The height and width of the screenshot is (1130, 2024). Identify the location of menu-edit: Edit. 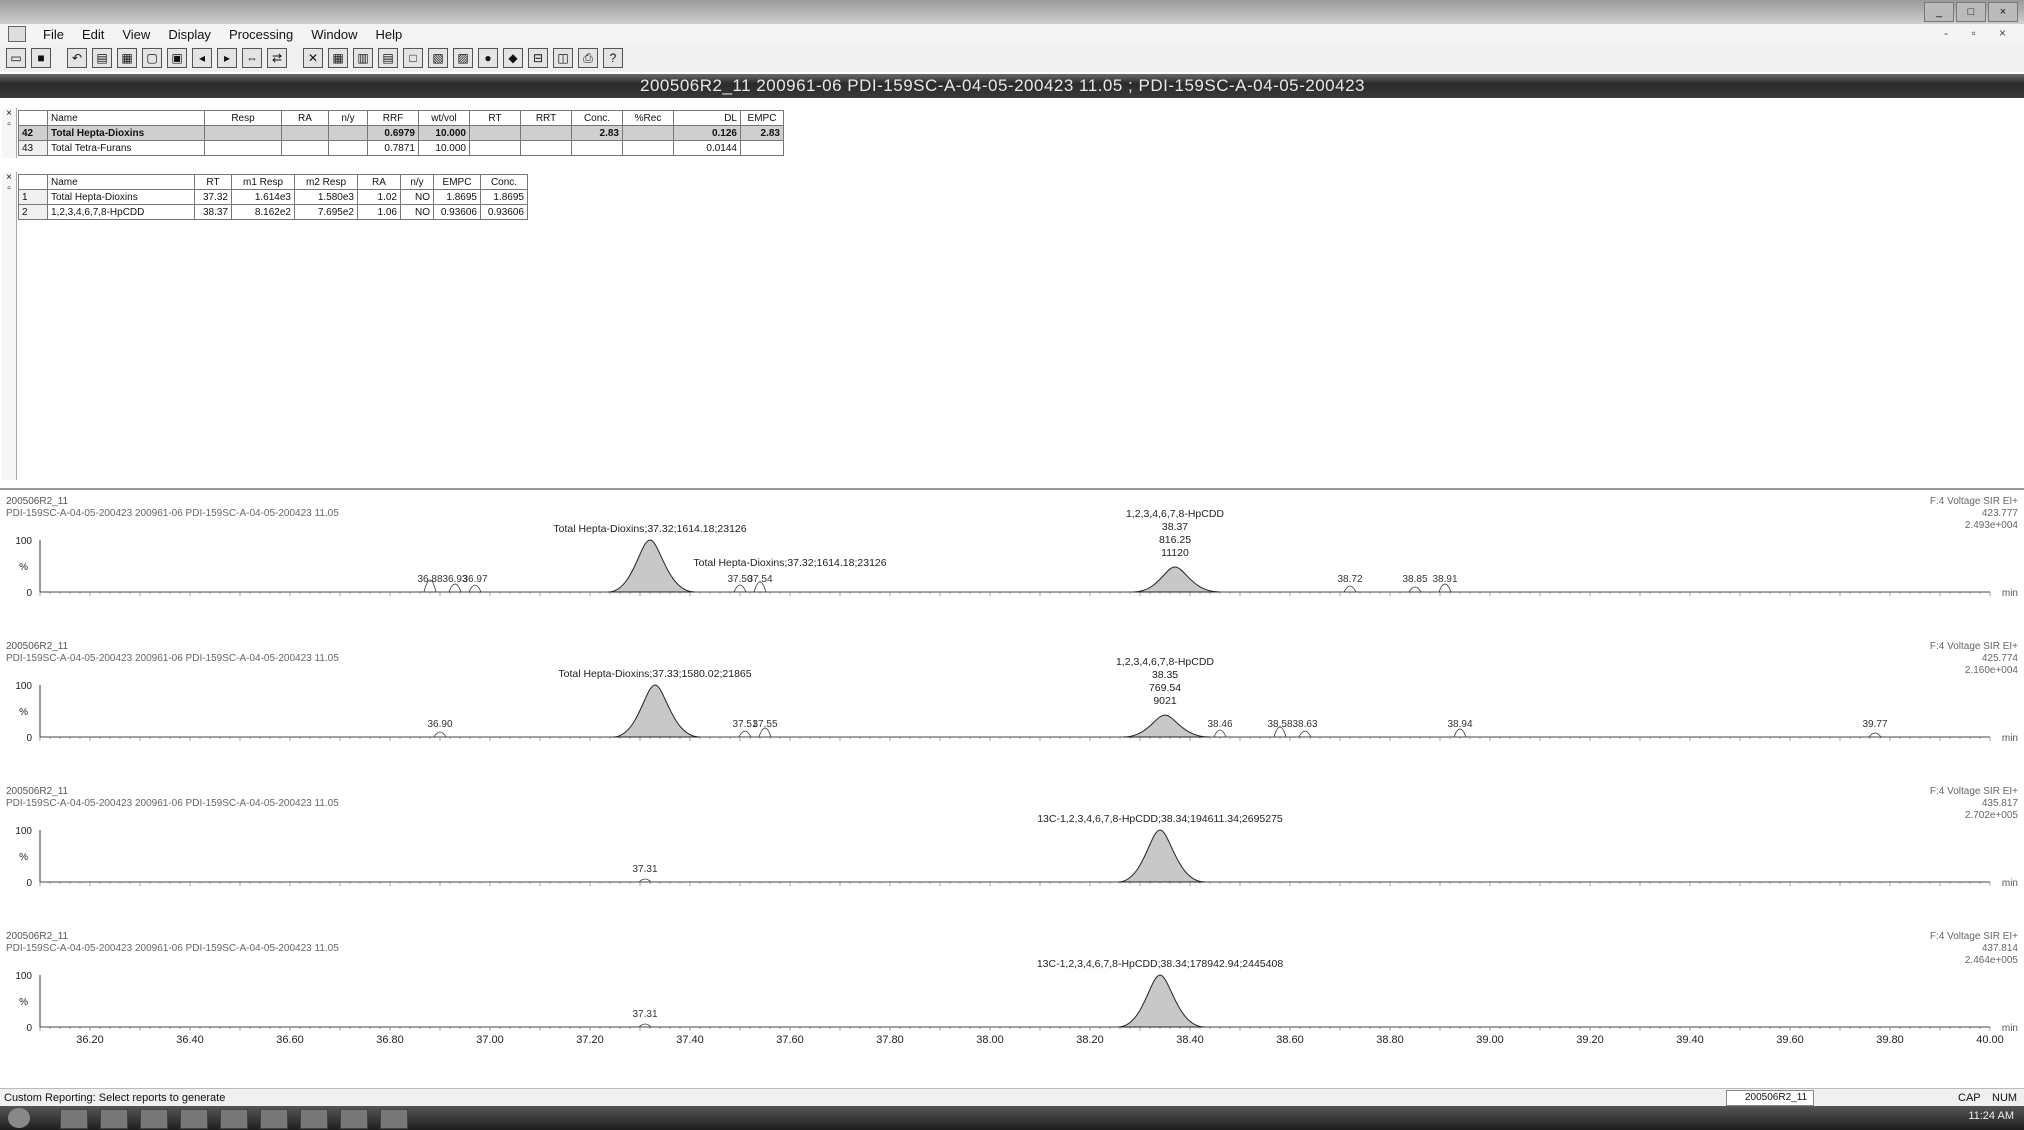
(93, 34).